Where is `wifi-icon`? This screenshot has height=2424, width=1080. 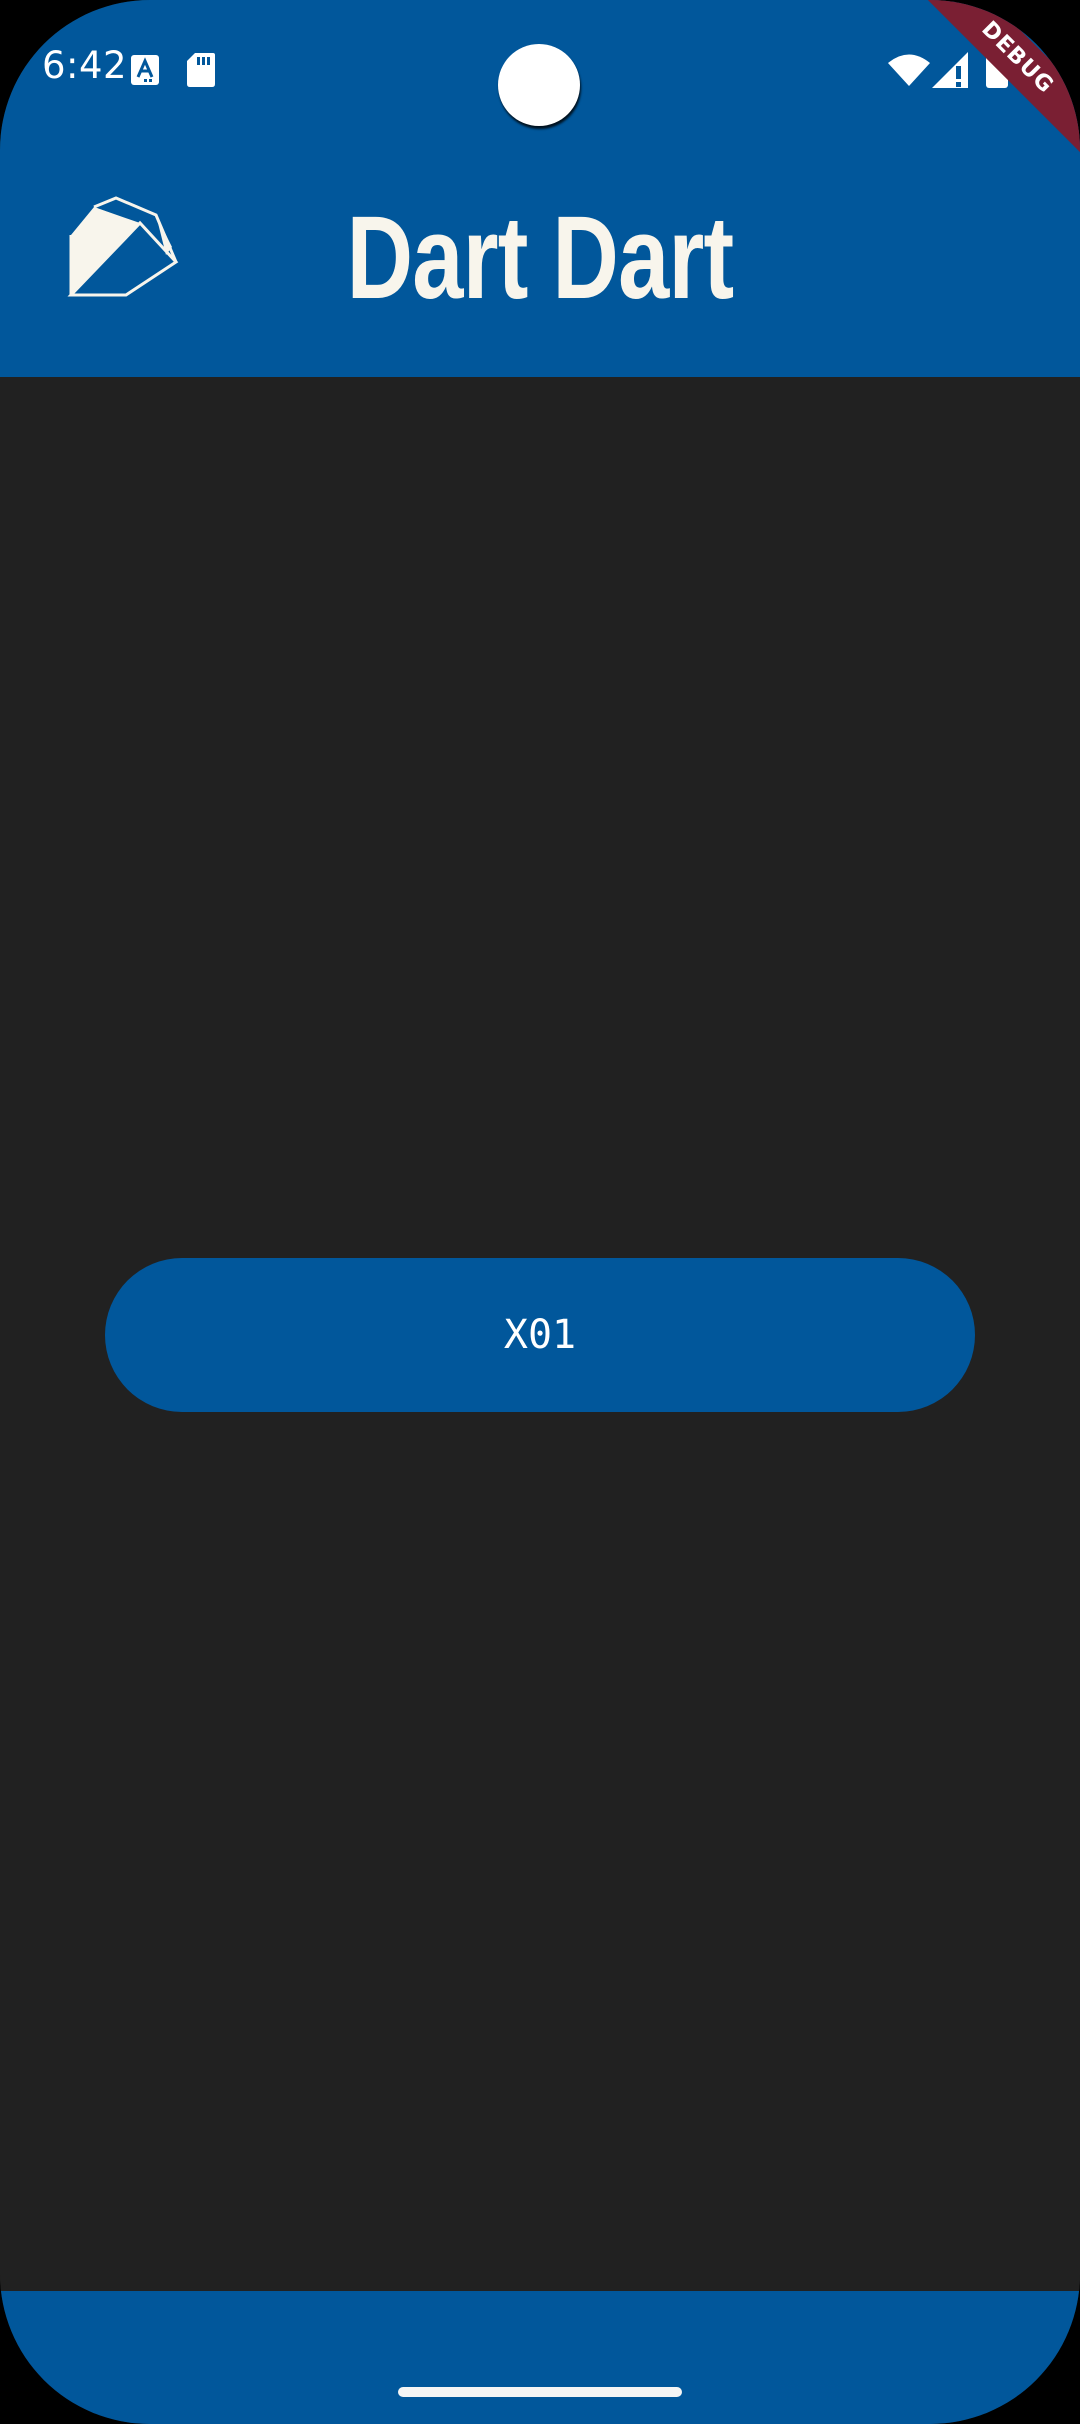
wifi-icon is located at coordinates (909, 70).